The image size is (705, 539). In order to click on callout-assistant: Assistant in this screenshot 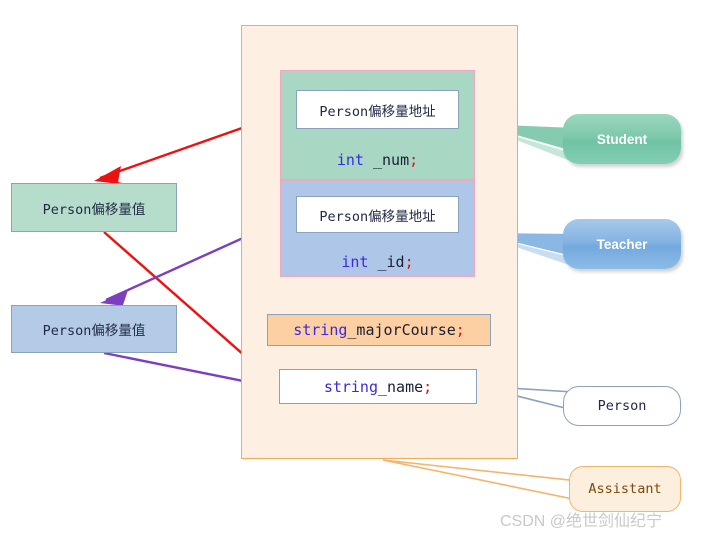, I will do `click(625, 489)`.